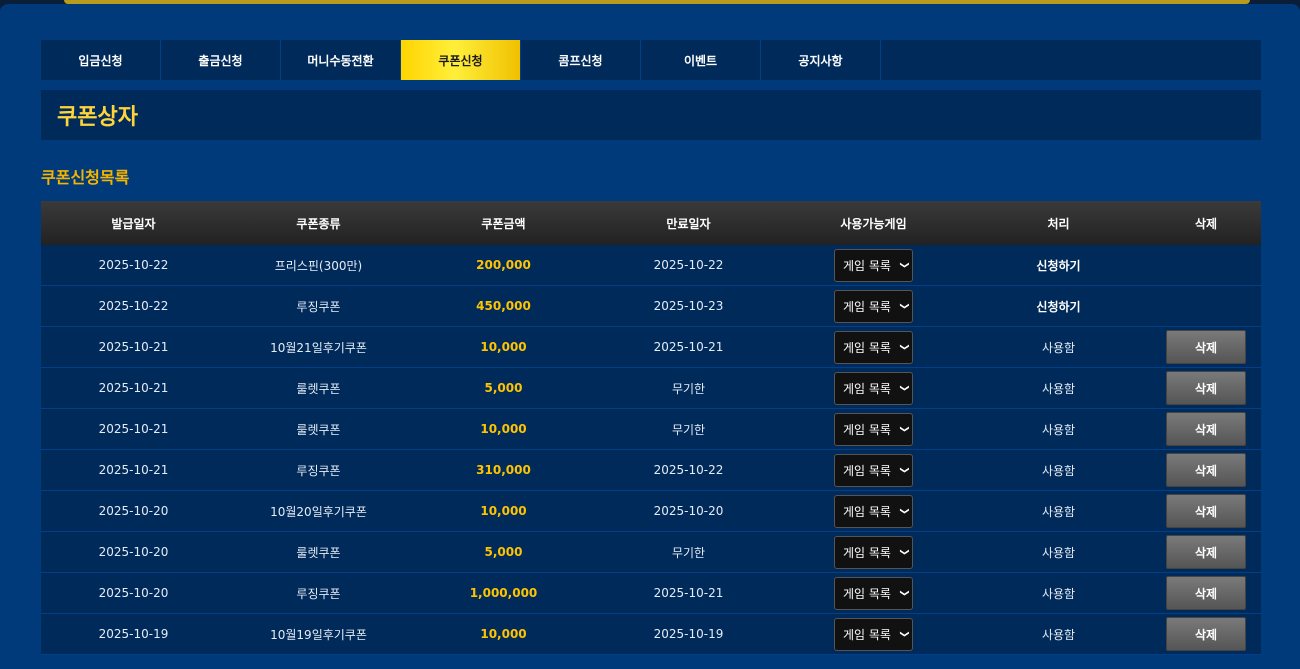 This screenshot has width=1300, height=669. What do you see at coordinates (651, 388) in the screenshot?
I see `table-row: 2025-10-21 룰렛쿠폰 5,000 무기한 게임 목록 ❯ 사용함 삭제` at bounding box center [651, 388].